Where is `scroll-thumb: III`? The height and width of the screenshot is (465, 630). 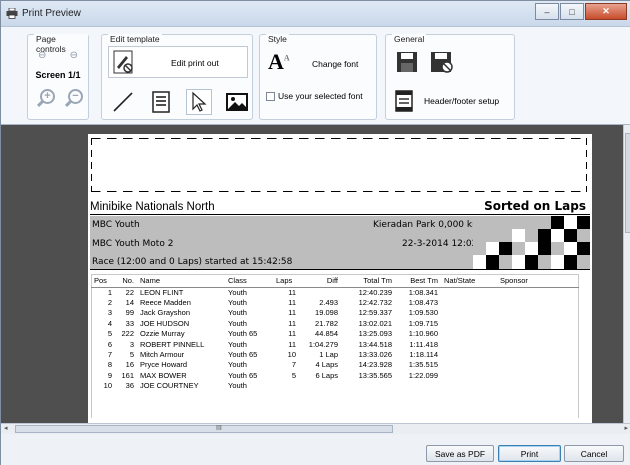
scroll-thumb: III is located at coordinates (204, 429).